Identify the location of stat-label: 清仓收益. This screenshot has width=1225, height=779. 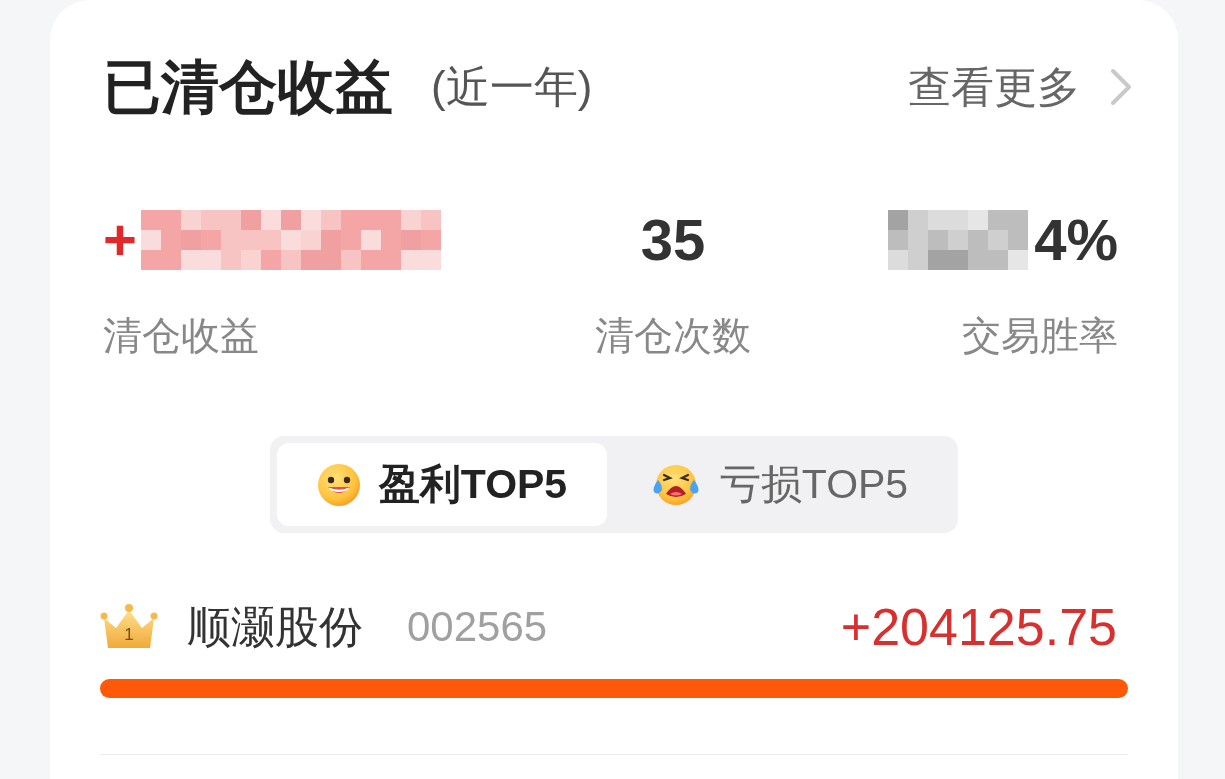
(181, 335).